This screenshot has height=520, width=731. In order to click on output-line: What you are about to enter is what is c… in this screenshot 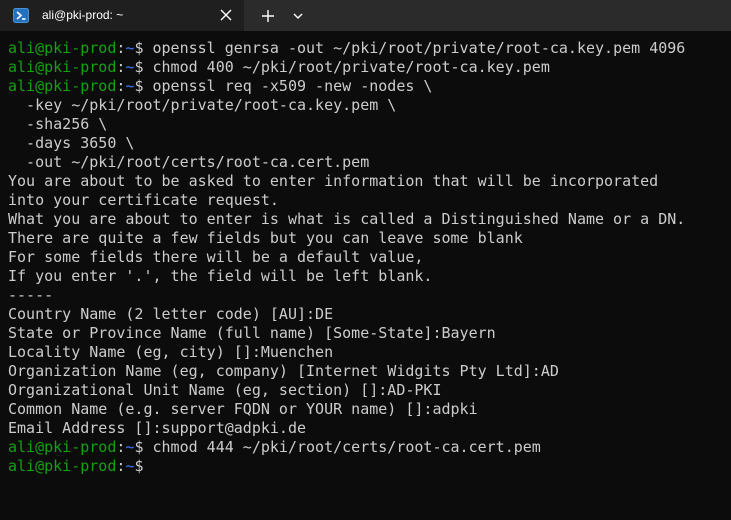, I will do `click(368, 219)`.